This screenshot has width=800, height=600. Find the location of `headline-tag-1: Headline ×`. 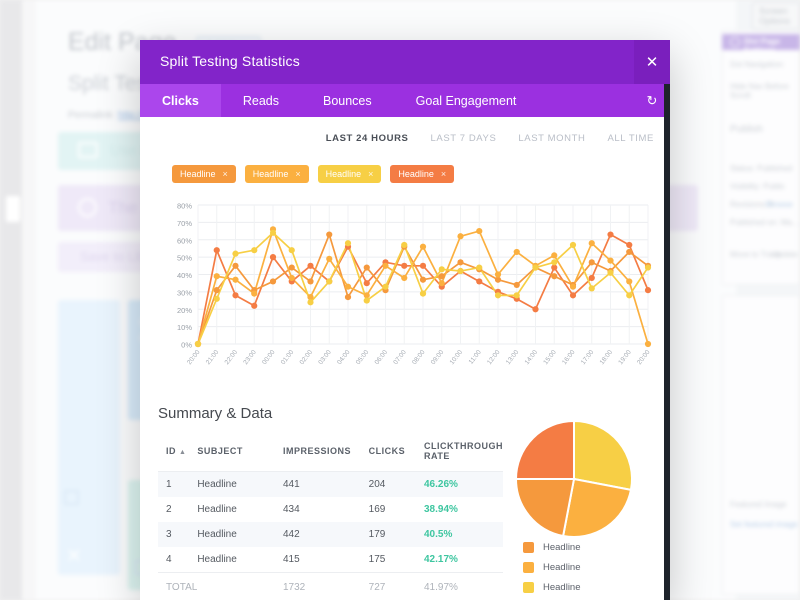

headline-tag-1: Headline × is located at coordinates (204, 174).